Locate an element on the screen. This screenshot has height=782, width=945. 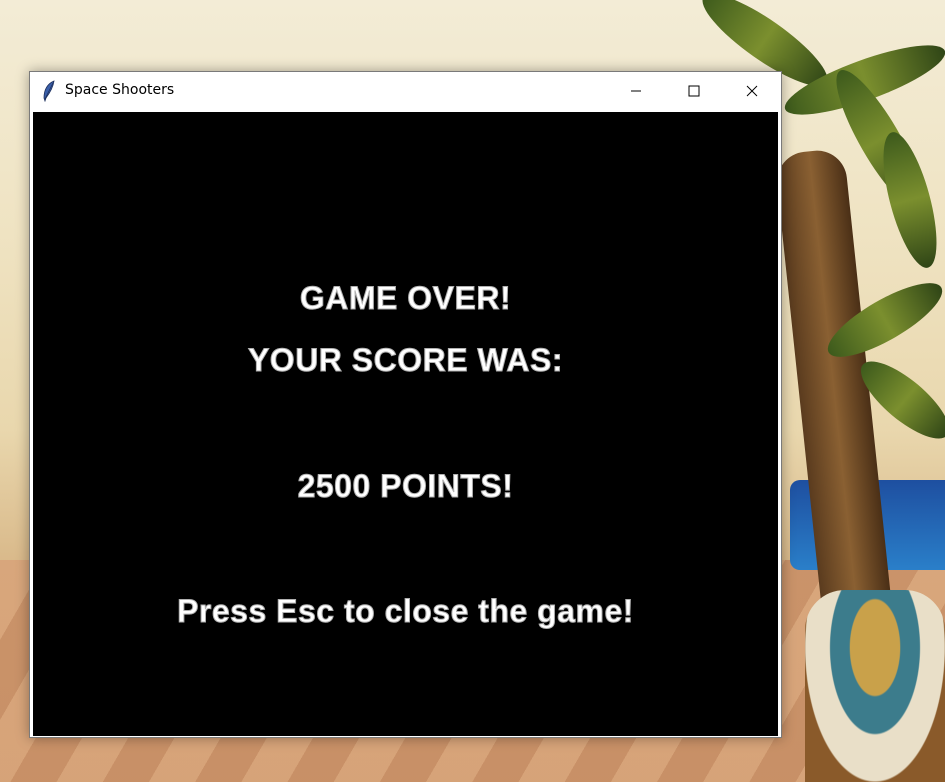
maximize-icon is located at coordinates (694, 91).